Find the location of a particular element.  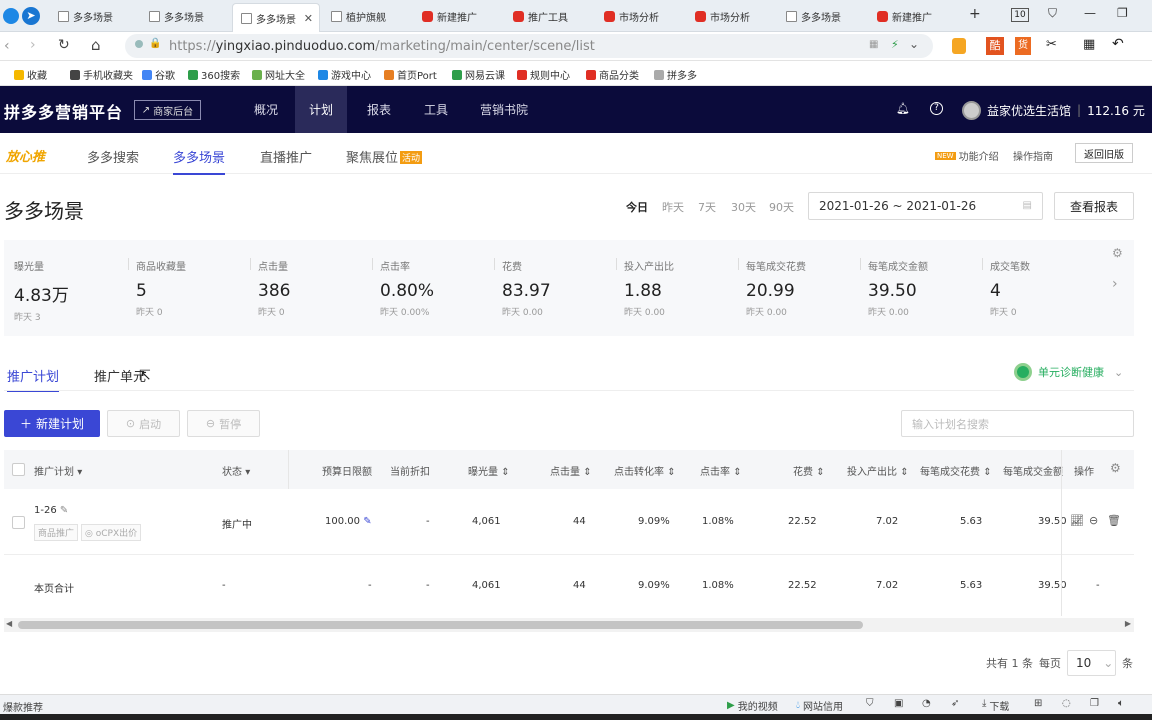

bookmark-item: 游戏中心 is located at coordinates (344, 74).